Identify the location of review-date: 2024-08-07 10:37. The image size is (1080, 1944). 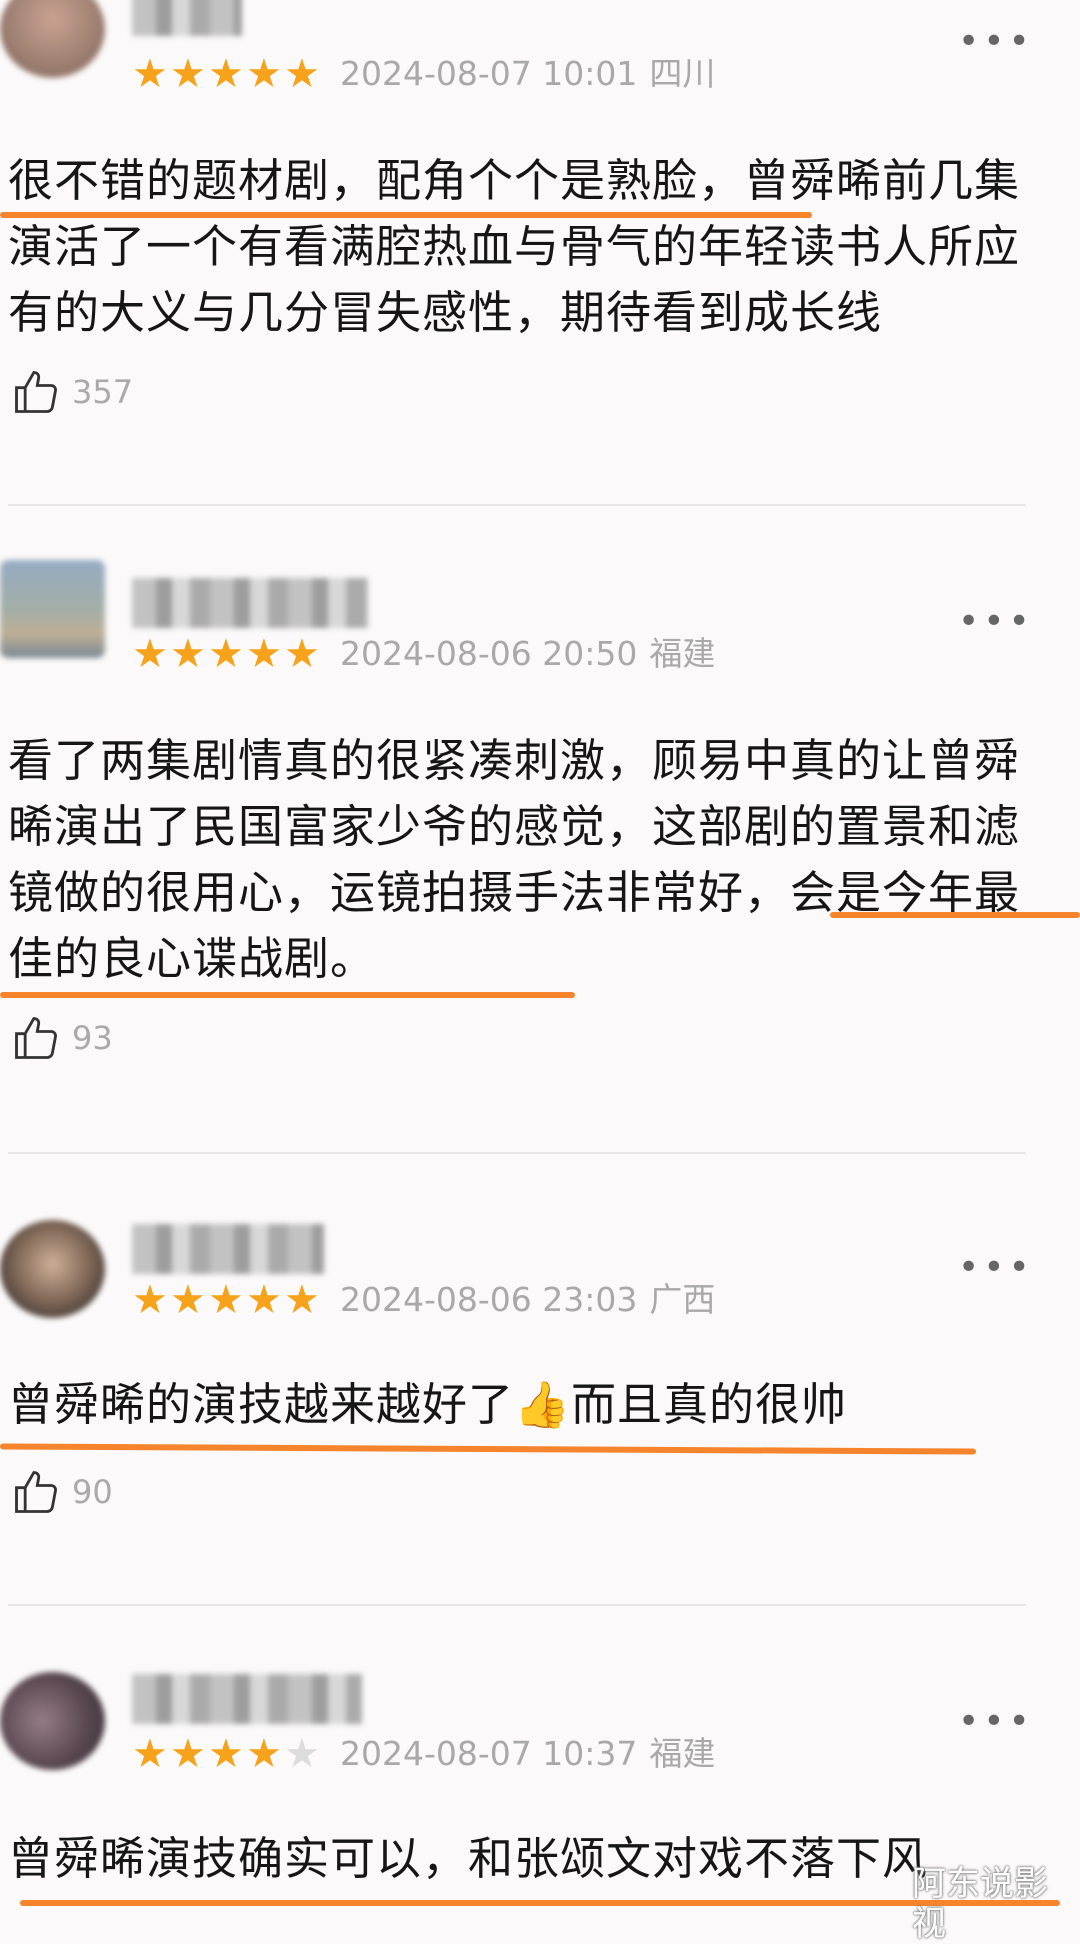
(489, 1753).